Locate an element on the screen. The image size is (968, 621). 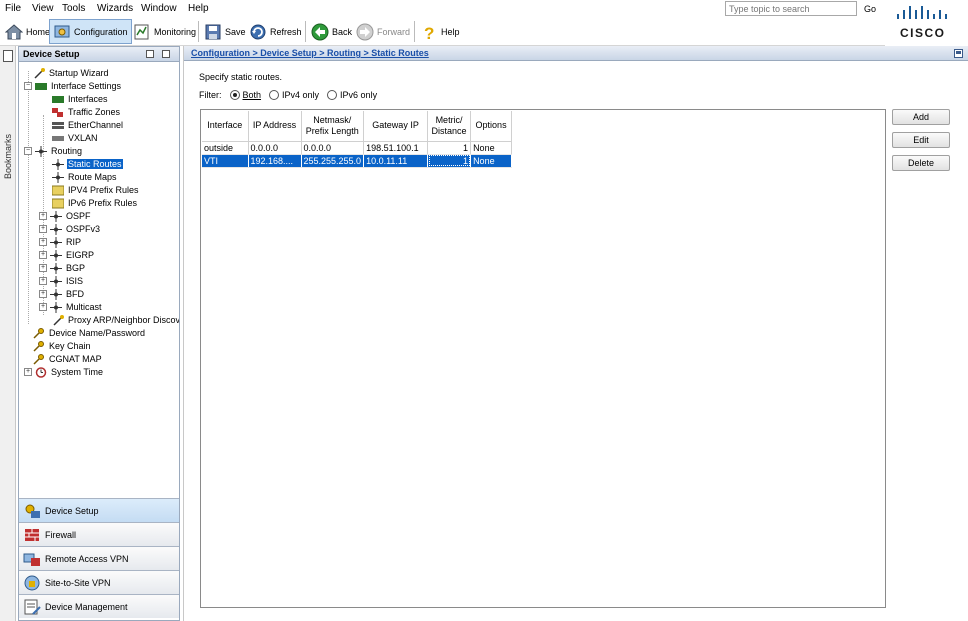
monitoring-icon is located at coordinates (142, 32).